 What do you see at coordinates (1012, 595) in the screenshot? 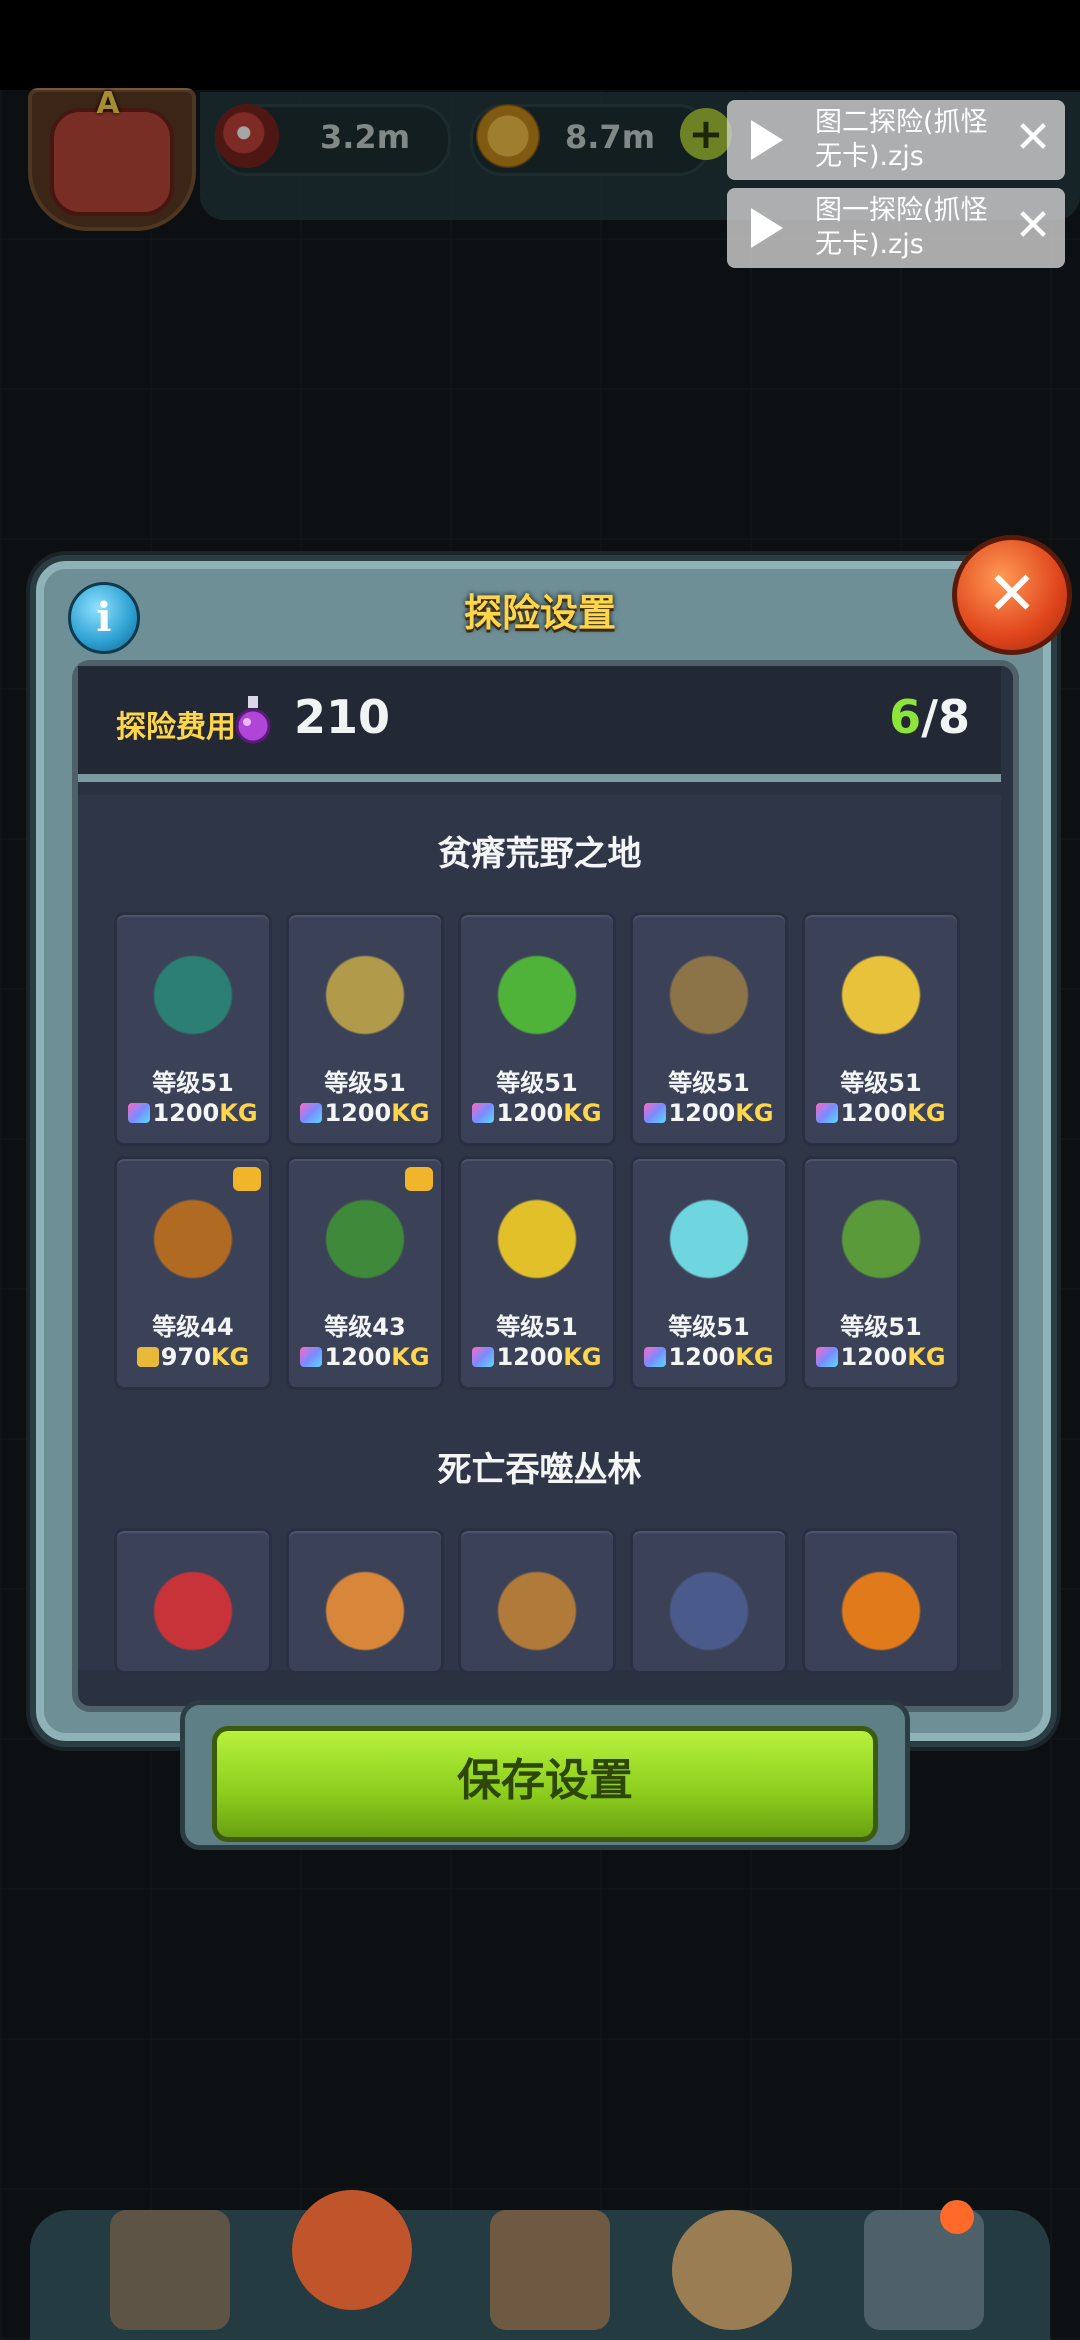
I see `close-button: ✕` at bounding box center [1012, 595].